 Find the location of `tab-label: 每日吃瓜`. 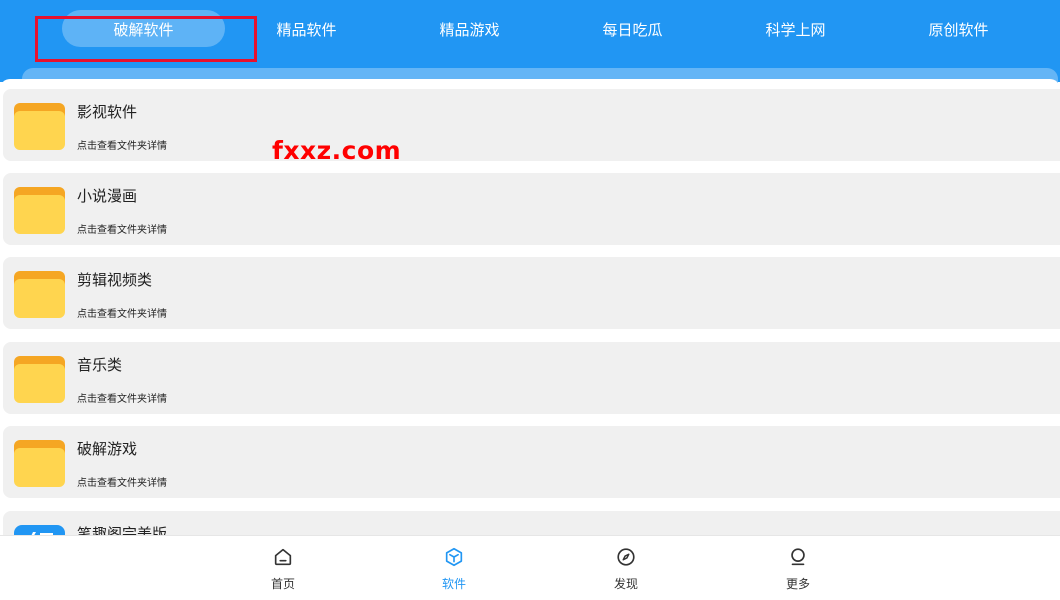

tab-label: 每日吃瓜 is located at coordinates (632, 29).